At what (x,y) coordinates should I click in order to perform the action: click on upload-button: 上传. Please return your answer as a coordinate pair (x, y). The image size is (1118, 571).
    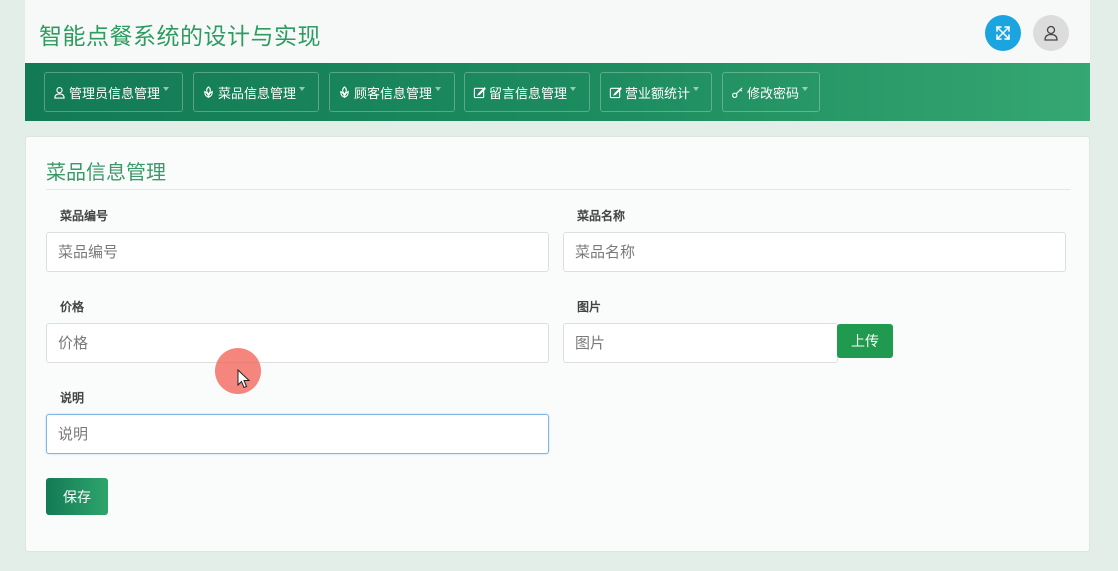
    Looking at the image, I should click on (865, 341).